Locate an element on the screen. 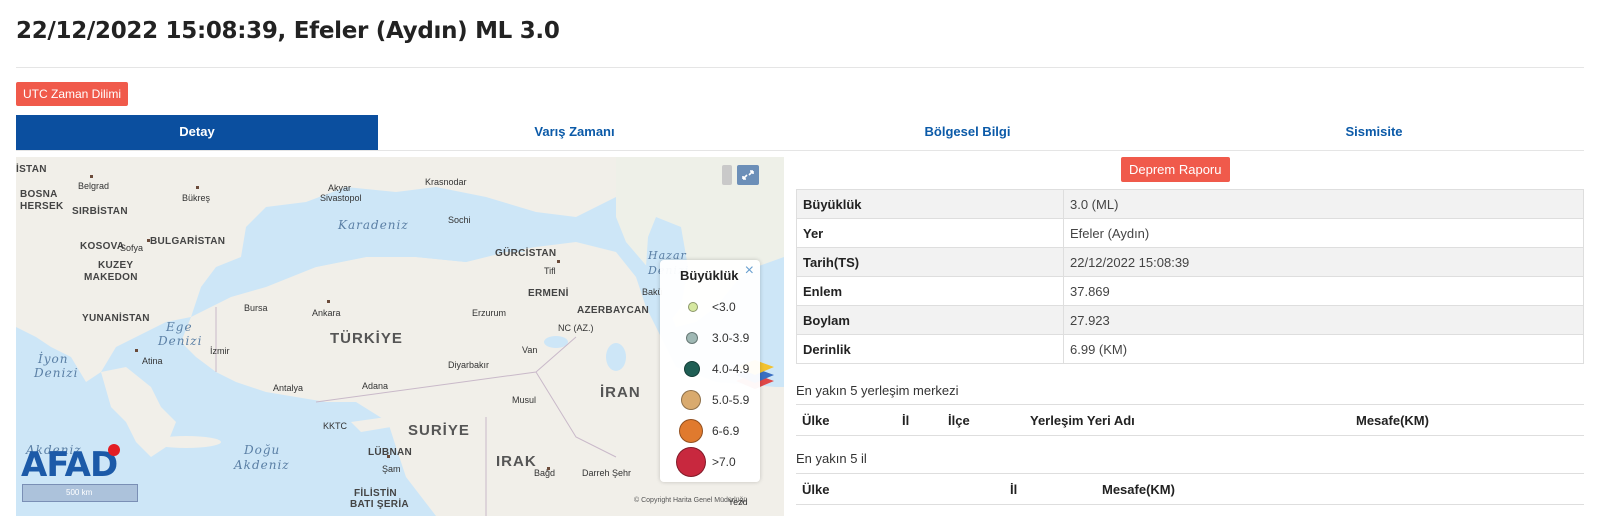  afad-logo: AFAD is located at coordinates (69, 465).